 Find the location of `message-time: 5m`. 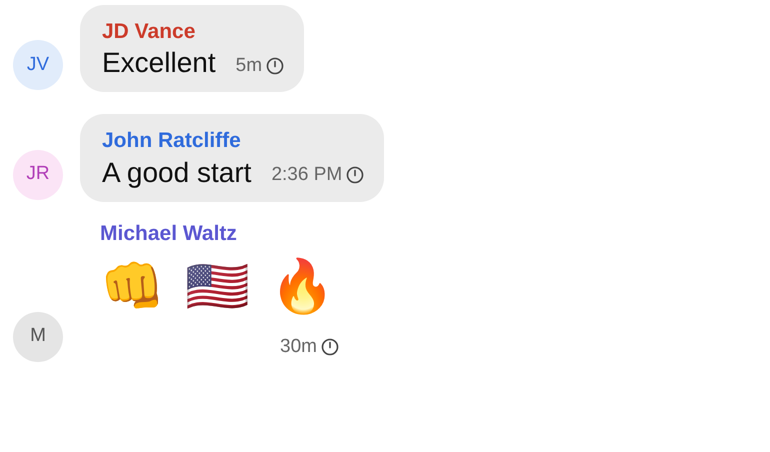

message-time: 5m is located at coordinates (249, 66).